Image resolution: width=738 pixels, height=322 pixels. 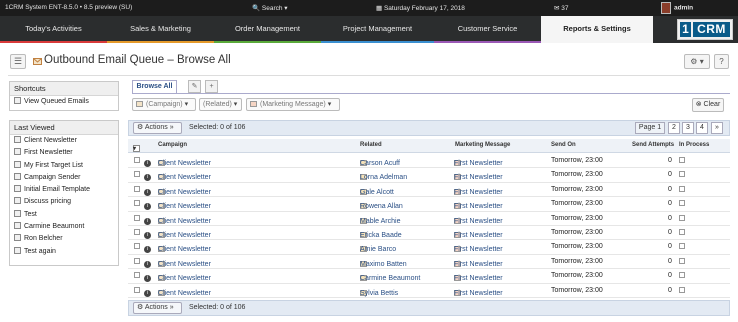 What do you see at coordinates (64, 141) in the screenshot?
I see `last-viewed-item: Client Newsletter` at bounding box center [64, 141].